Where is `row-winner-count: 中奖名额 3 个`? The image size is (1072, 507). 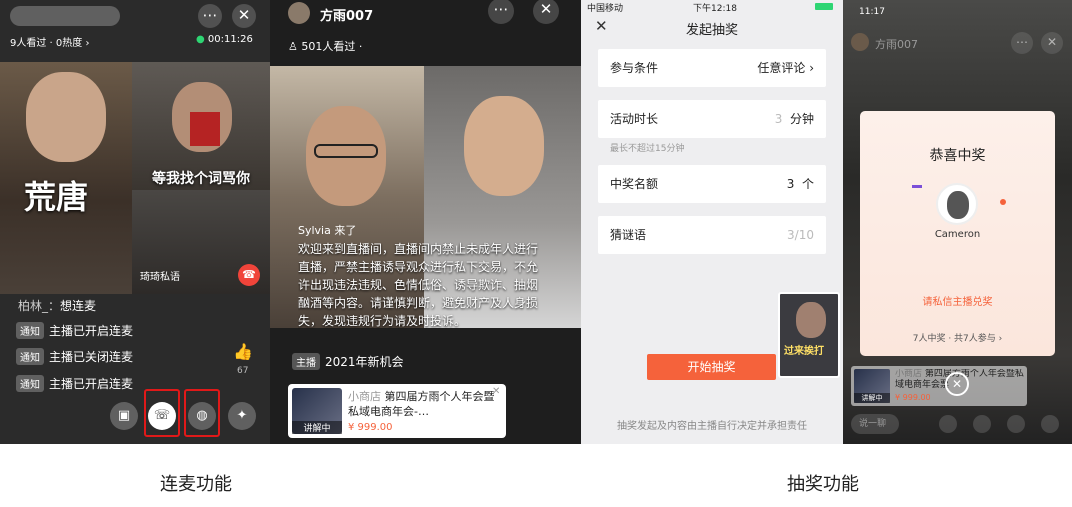
row-winner-count: 中奖名额 3 个 is located at coordinates (712, 184).